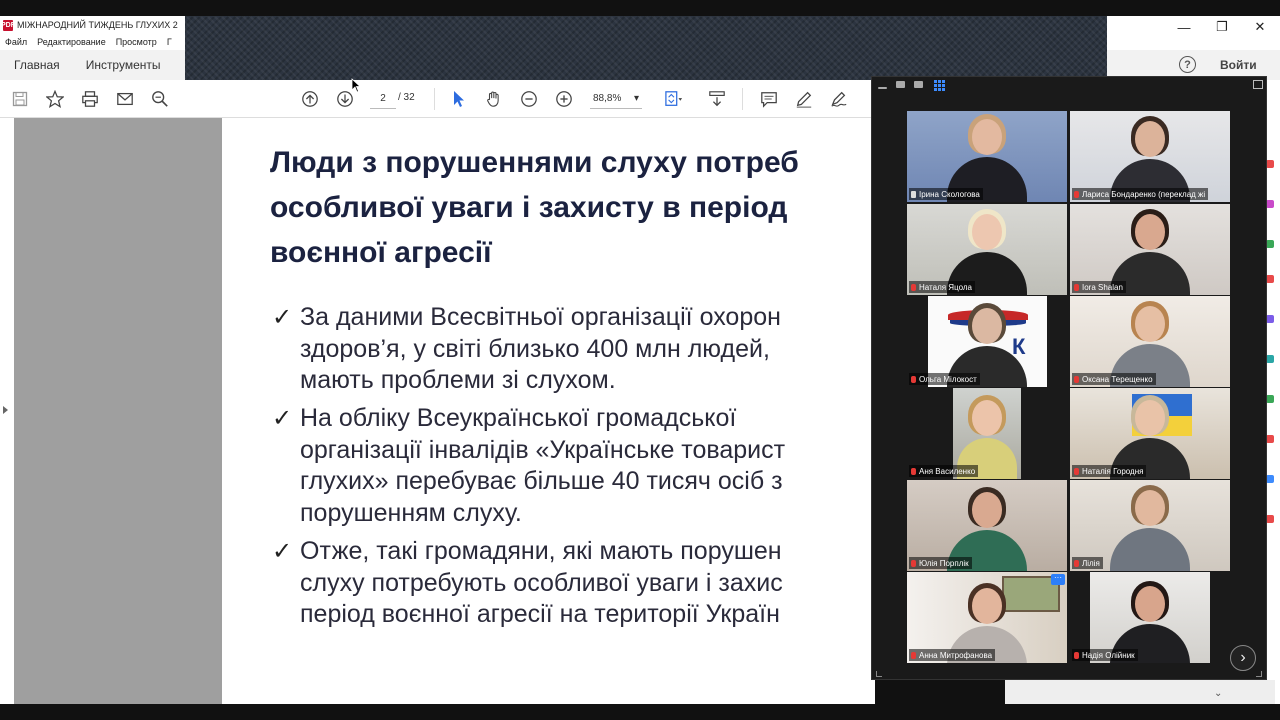 Image resolution: width=1280 pixels, height=720 pixels. I want to click on slide-title-line-3: воєнної агресії, so click(381, 252).